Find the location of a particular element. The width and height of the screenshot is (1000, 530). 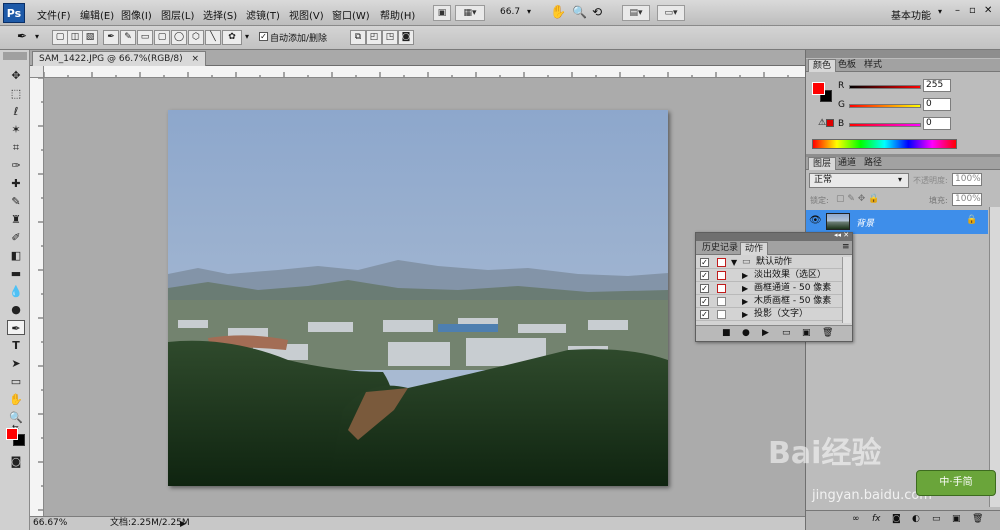

brush-tool-icon: ✎ is located at coordinates (16, 201).